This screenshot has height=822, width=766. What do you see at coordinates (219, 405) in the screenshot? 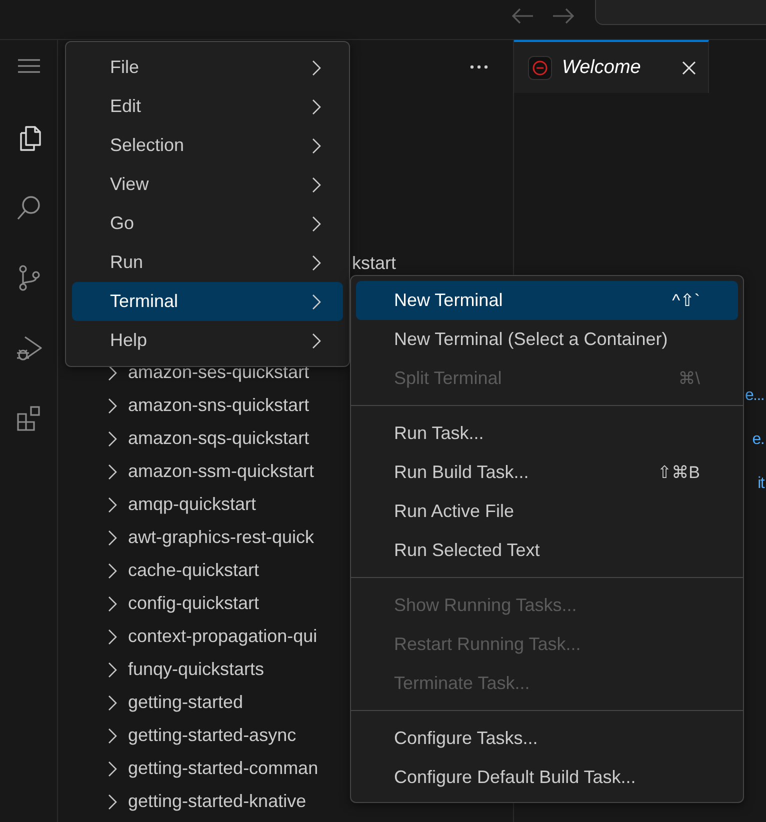
I see `folder-name: amazon-sns-quickstart` at bounding box center [219, 405].